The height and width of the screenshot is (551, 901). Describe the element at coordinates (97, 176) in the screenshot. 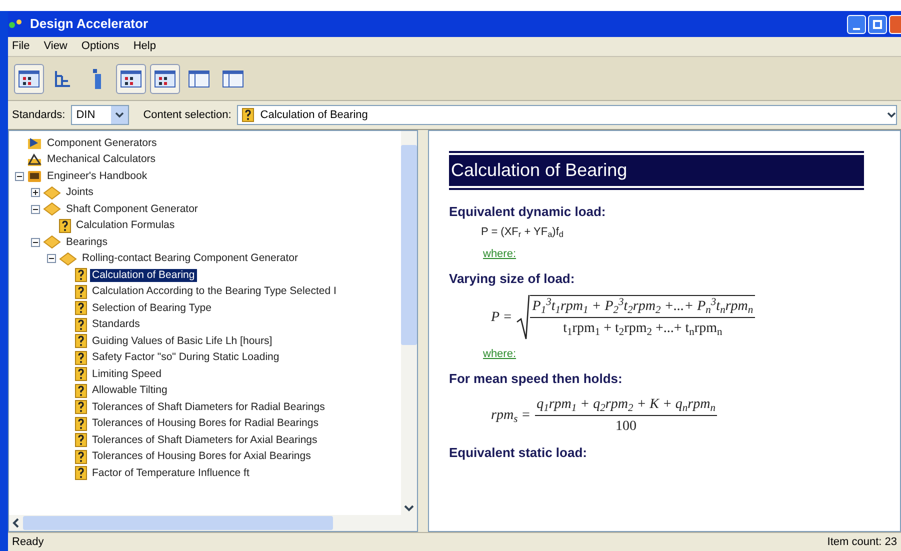

I see `tree-item: Engineer's Handbook` at that location.